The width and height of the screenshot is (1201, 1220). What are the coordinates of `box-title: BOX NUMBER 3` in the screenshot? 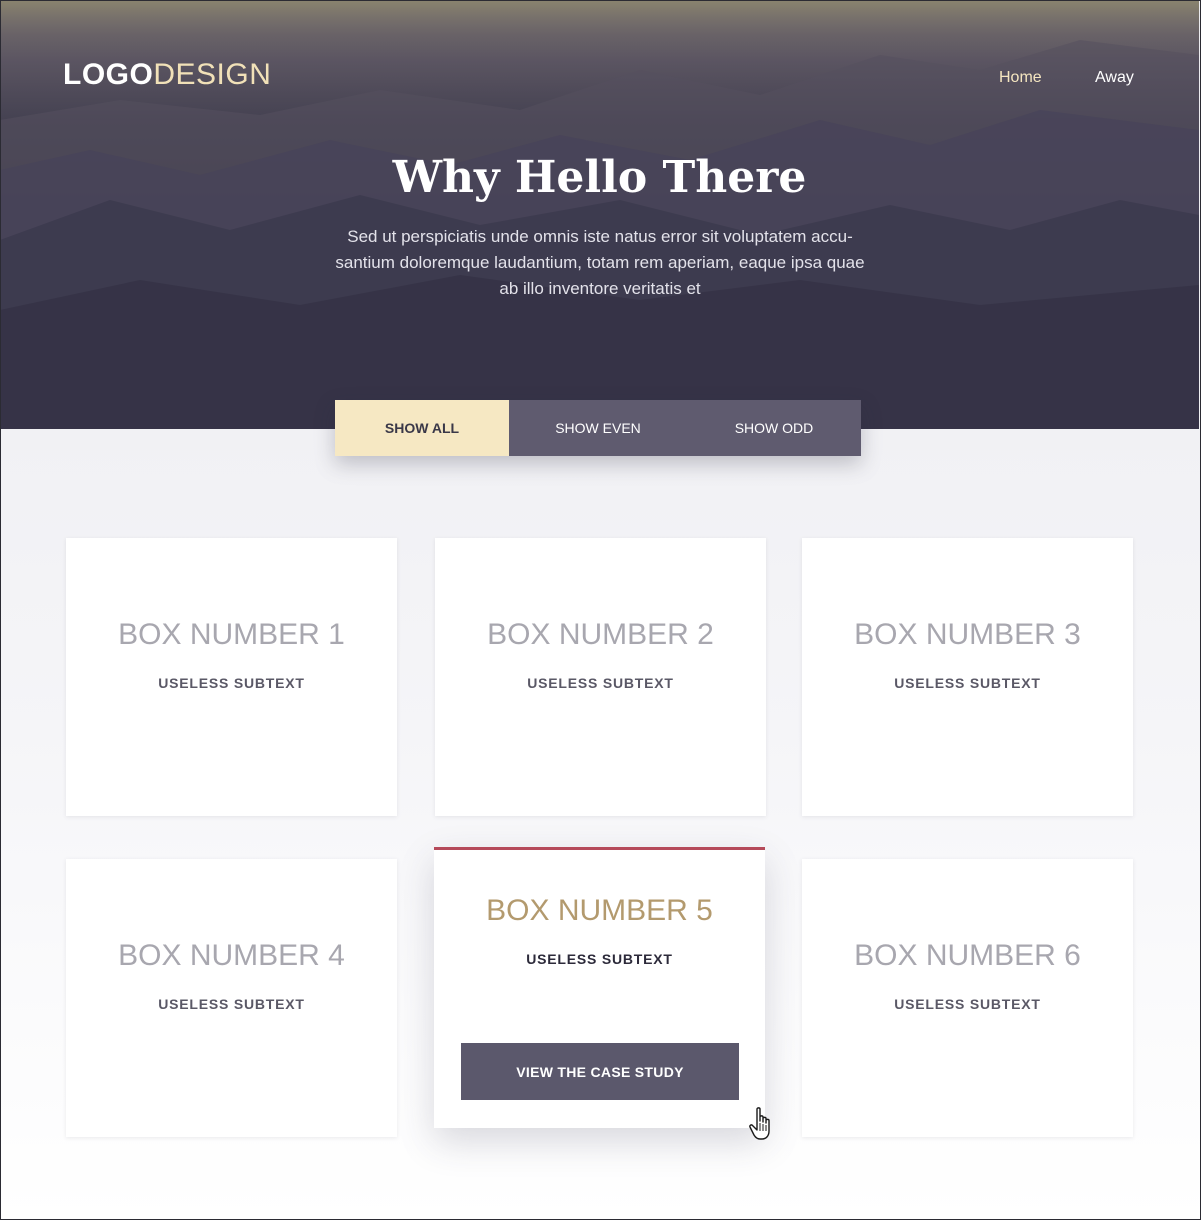 It's located at (967, 634).